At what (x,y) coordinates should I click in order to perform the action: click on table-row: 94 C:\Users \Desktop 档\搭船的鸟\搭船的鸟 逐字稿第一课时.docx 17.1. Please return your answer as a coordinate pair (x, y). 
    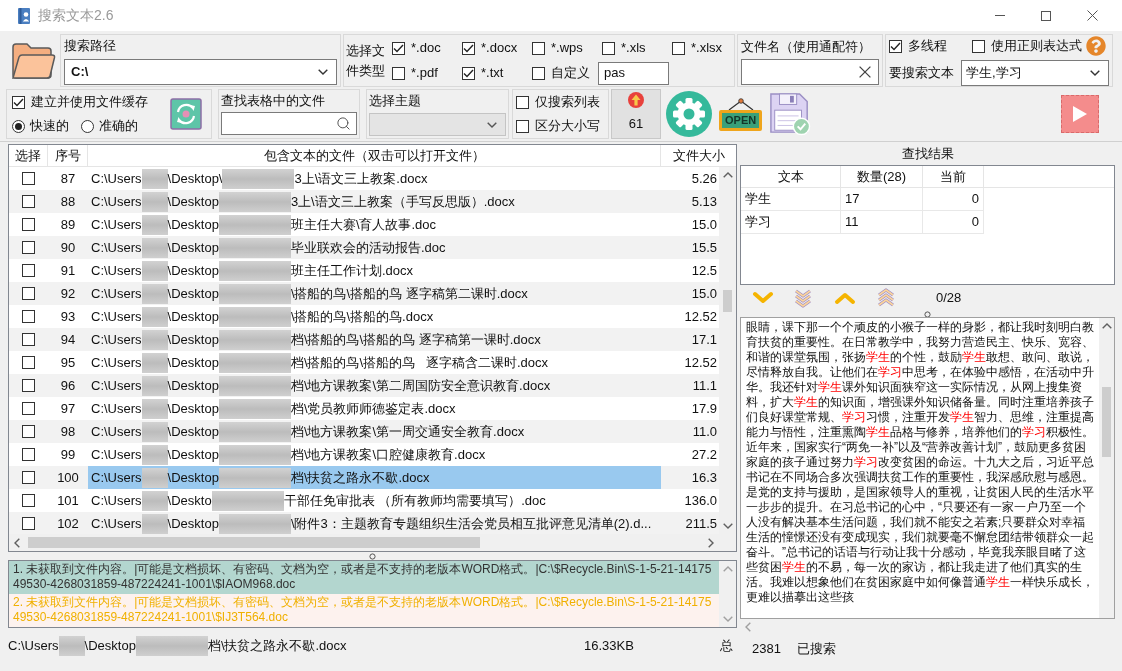
    Looking at the image, I should click on (364, 339).